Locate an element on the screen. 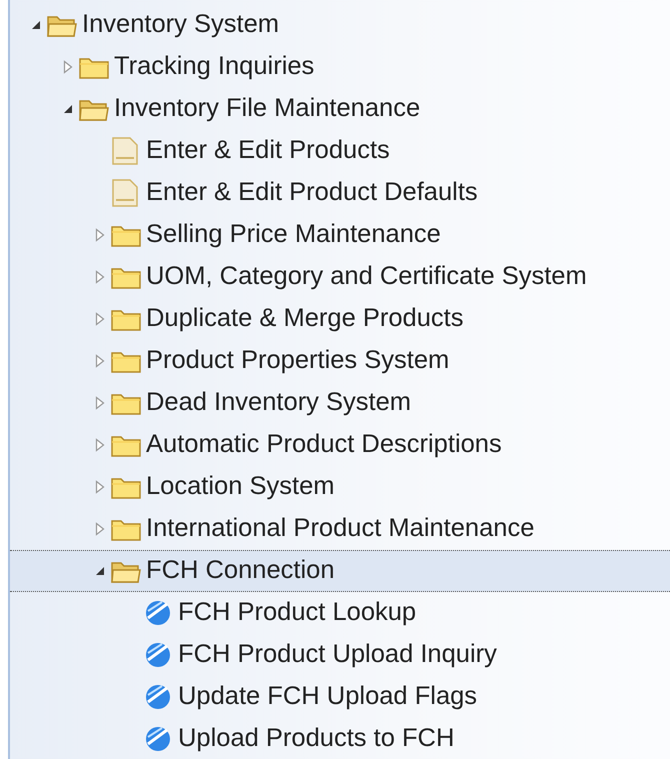 This screenshot has width=670, height=759. tree-item: Update FCH Upload Flags is located at coordinates (340, 697).